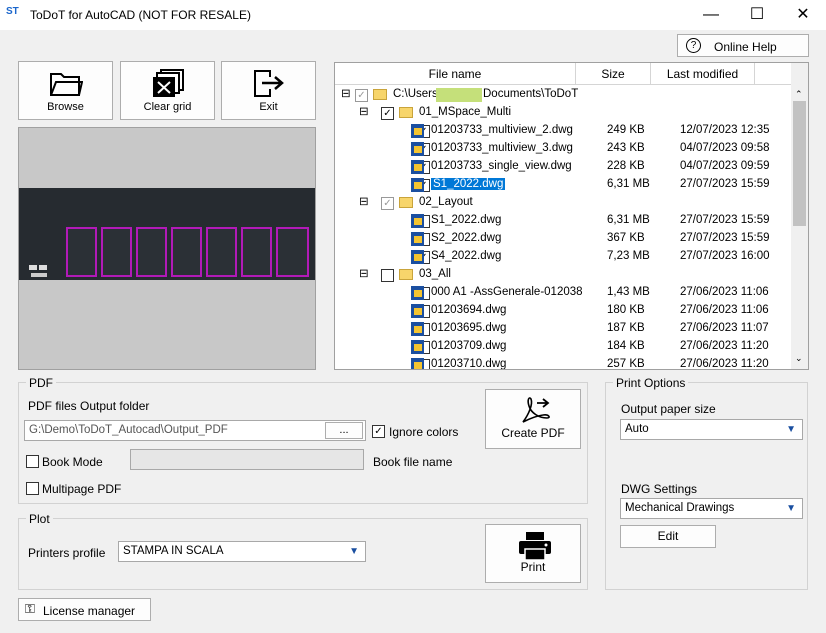 This screenshot has width=826, height=633. What do you see at coordinates (703, 74) in the screenshot?
I see `column-header-last-modified: Last modified` at bounding box center [703, 74].